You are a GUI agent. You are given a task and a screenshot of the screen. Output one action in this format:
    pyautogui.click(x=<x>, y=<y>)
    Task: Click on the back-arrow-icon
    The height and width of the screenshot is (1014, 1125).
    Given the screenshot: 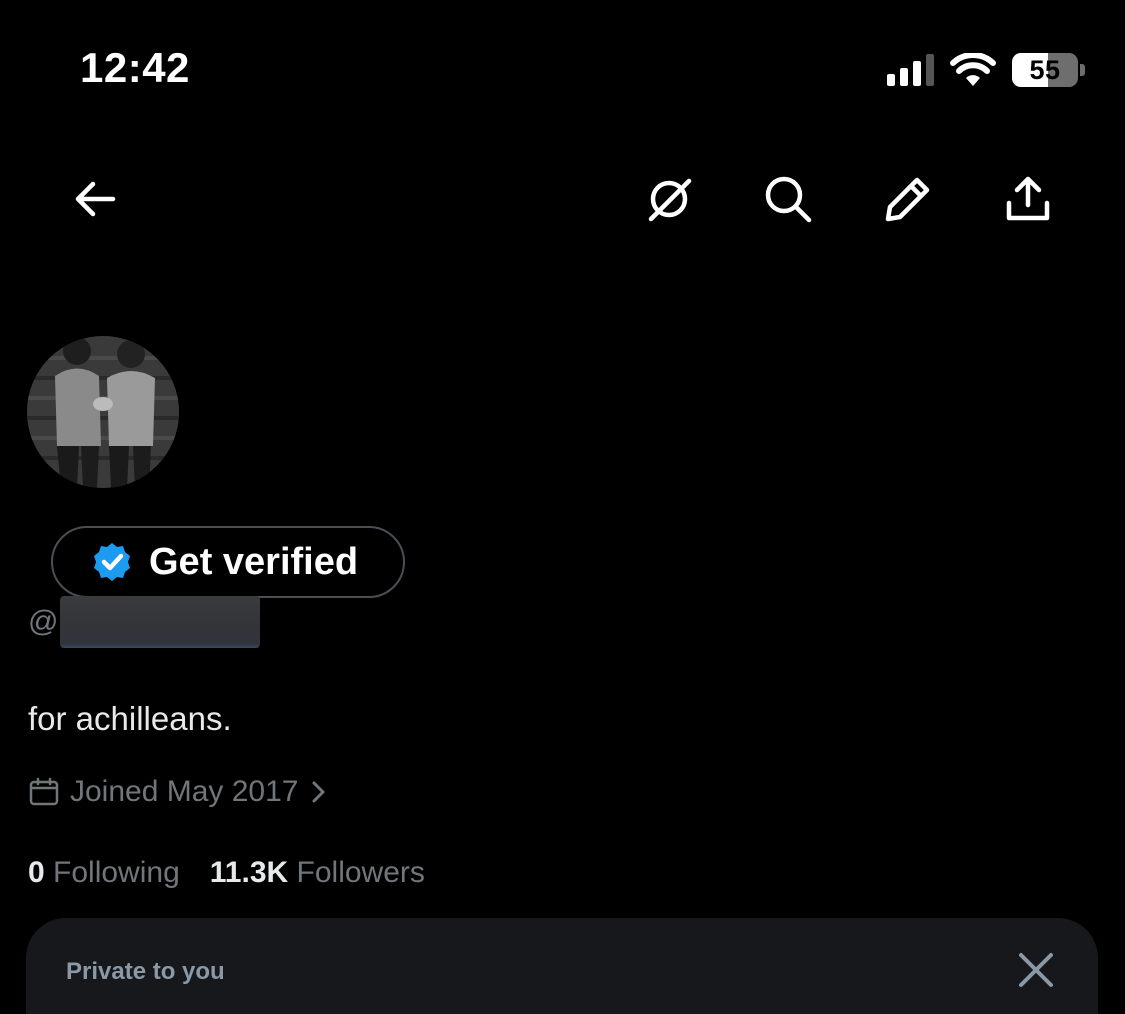 What is the action you would take?
    pyautogui.click(x=95, y=199)
    